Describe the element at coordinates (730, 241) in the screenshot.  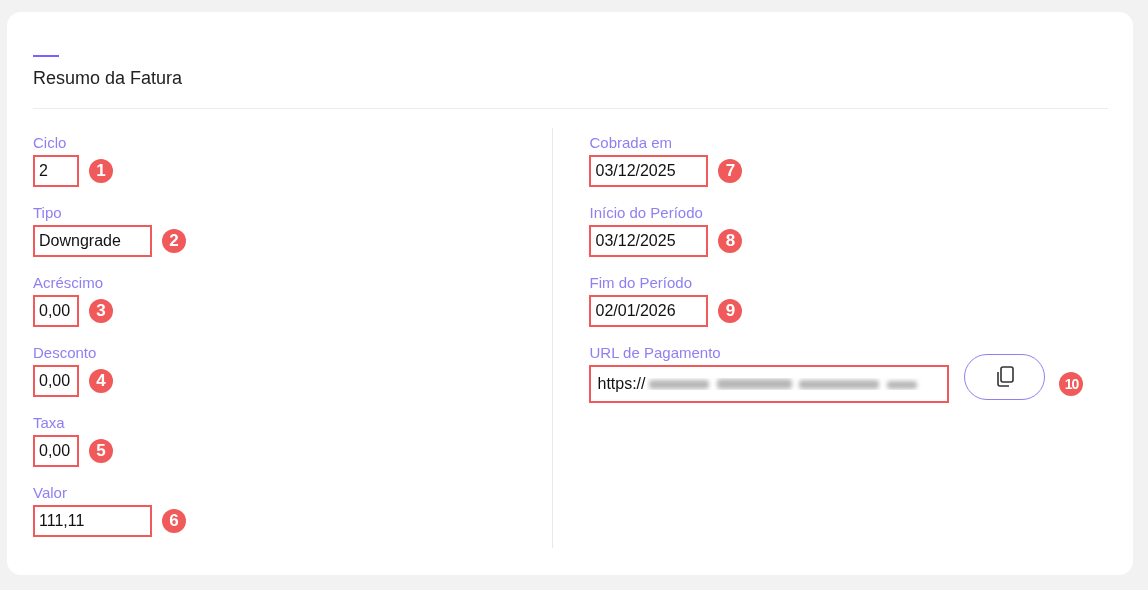
I see `number-badge: 8` at that location.